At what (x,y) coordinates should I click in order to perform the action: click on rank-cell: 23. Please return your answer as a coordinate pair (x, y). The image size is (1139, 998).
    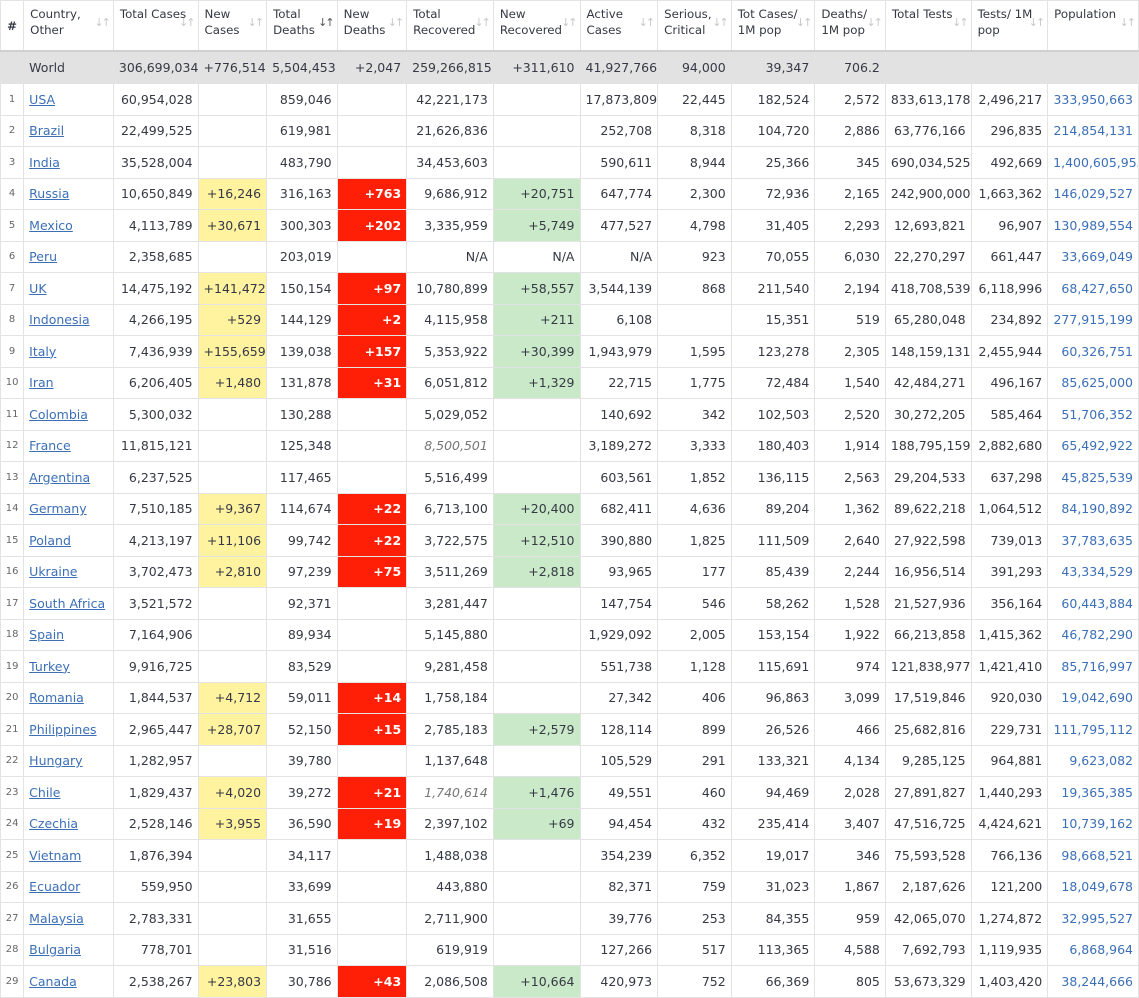
    Looking at the image, I should click on (12, 792).